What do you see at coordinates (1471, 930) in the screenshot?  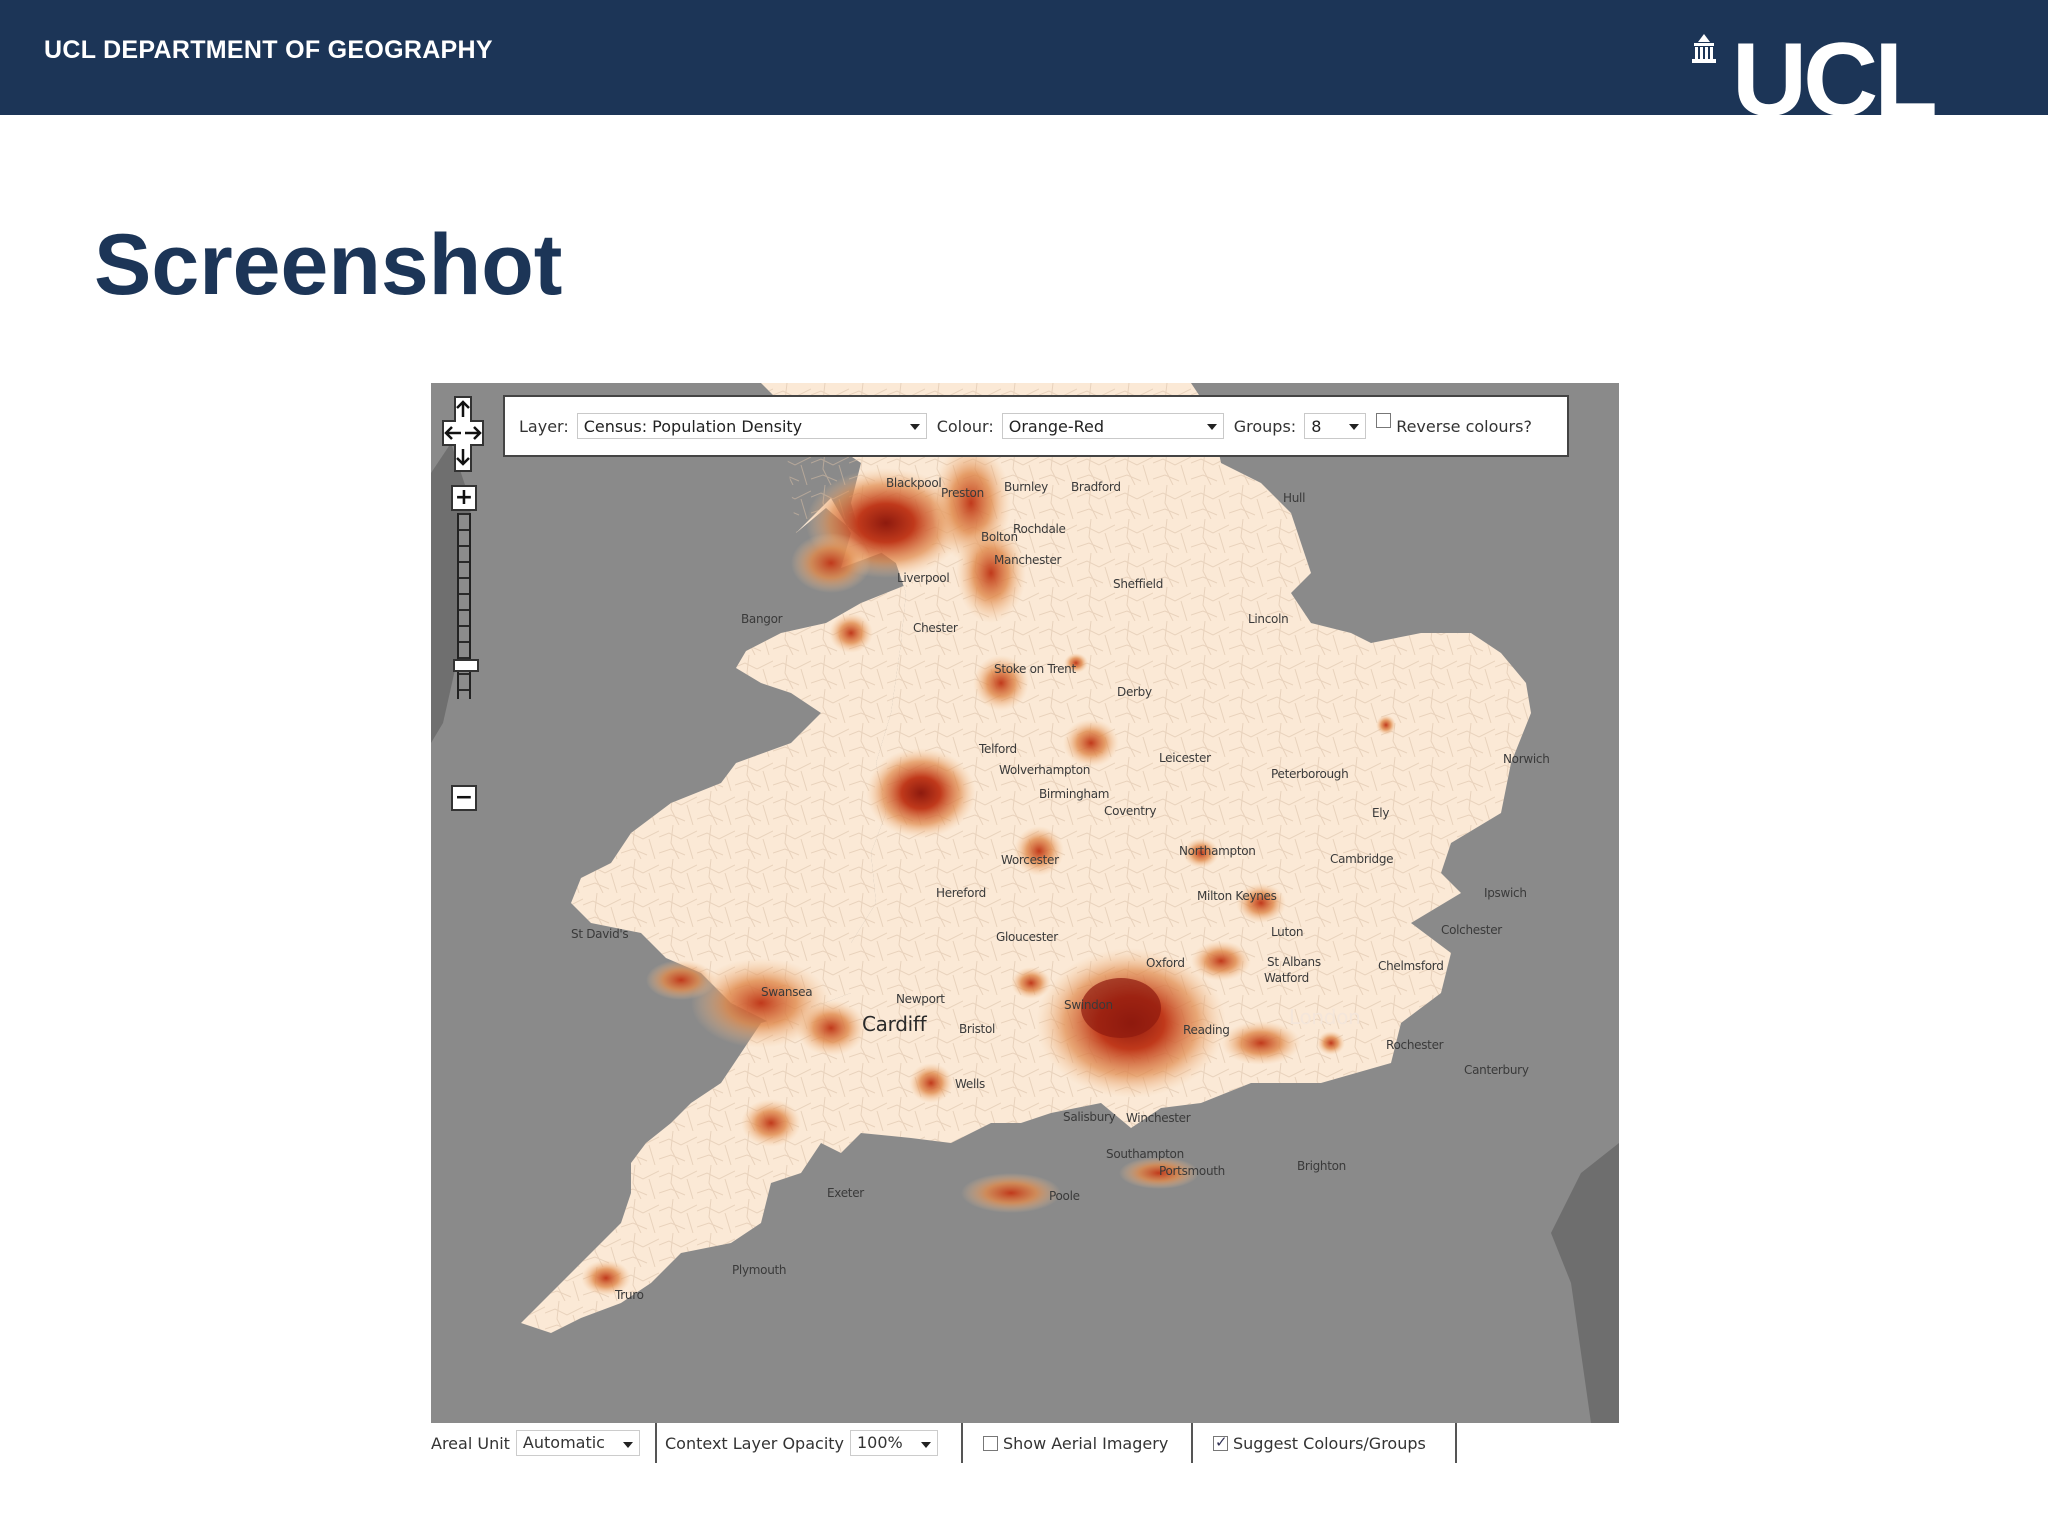 I see `city-label: Colchester` at bounding box center [1471, 930].